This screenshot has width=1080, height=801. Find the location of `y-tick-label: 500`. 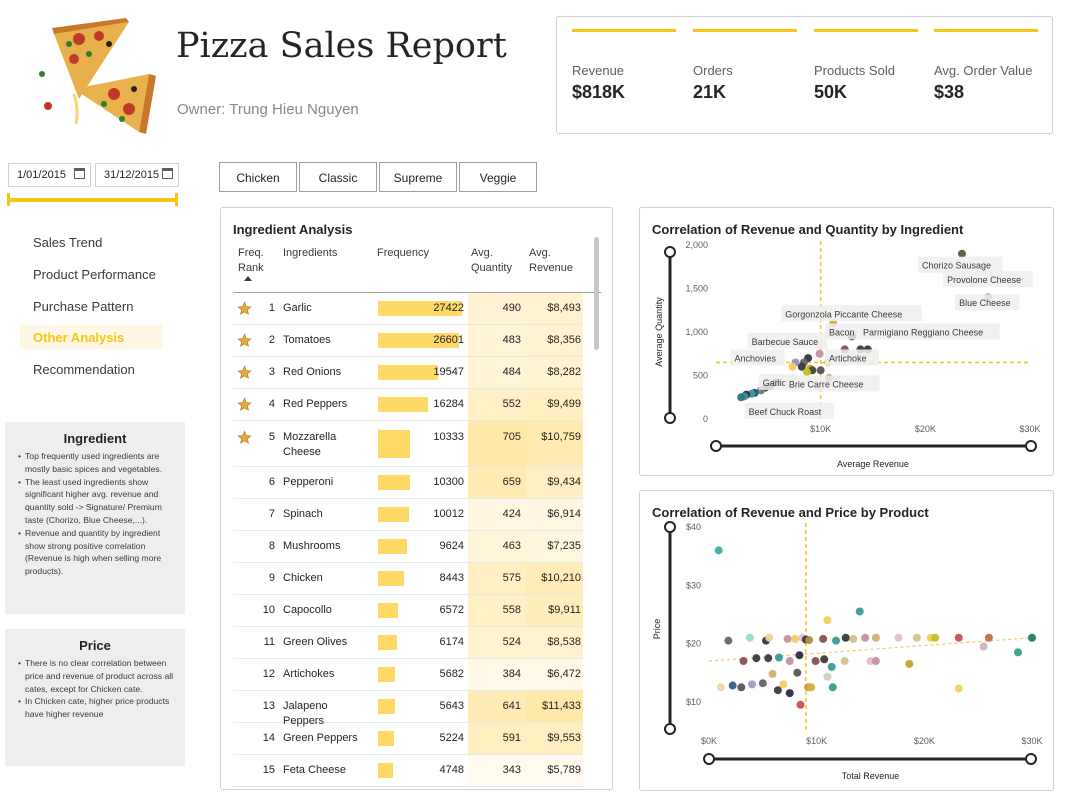

y-tick-label: 500 is located at coordinates (700, 376).